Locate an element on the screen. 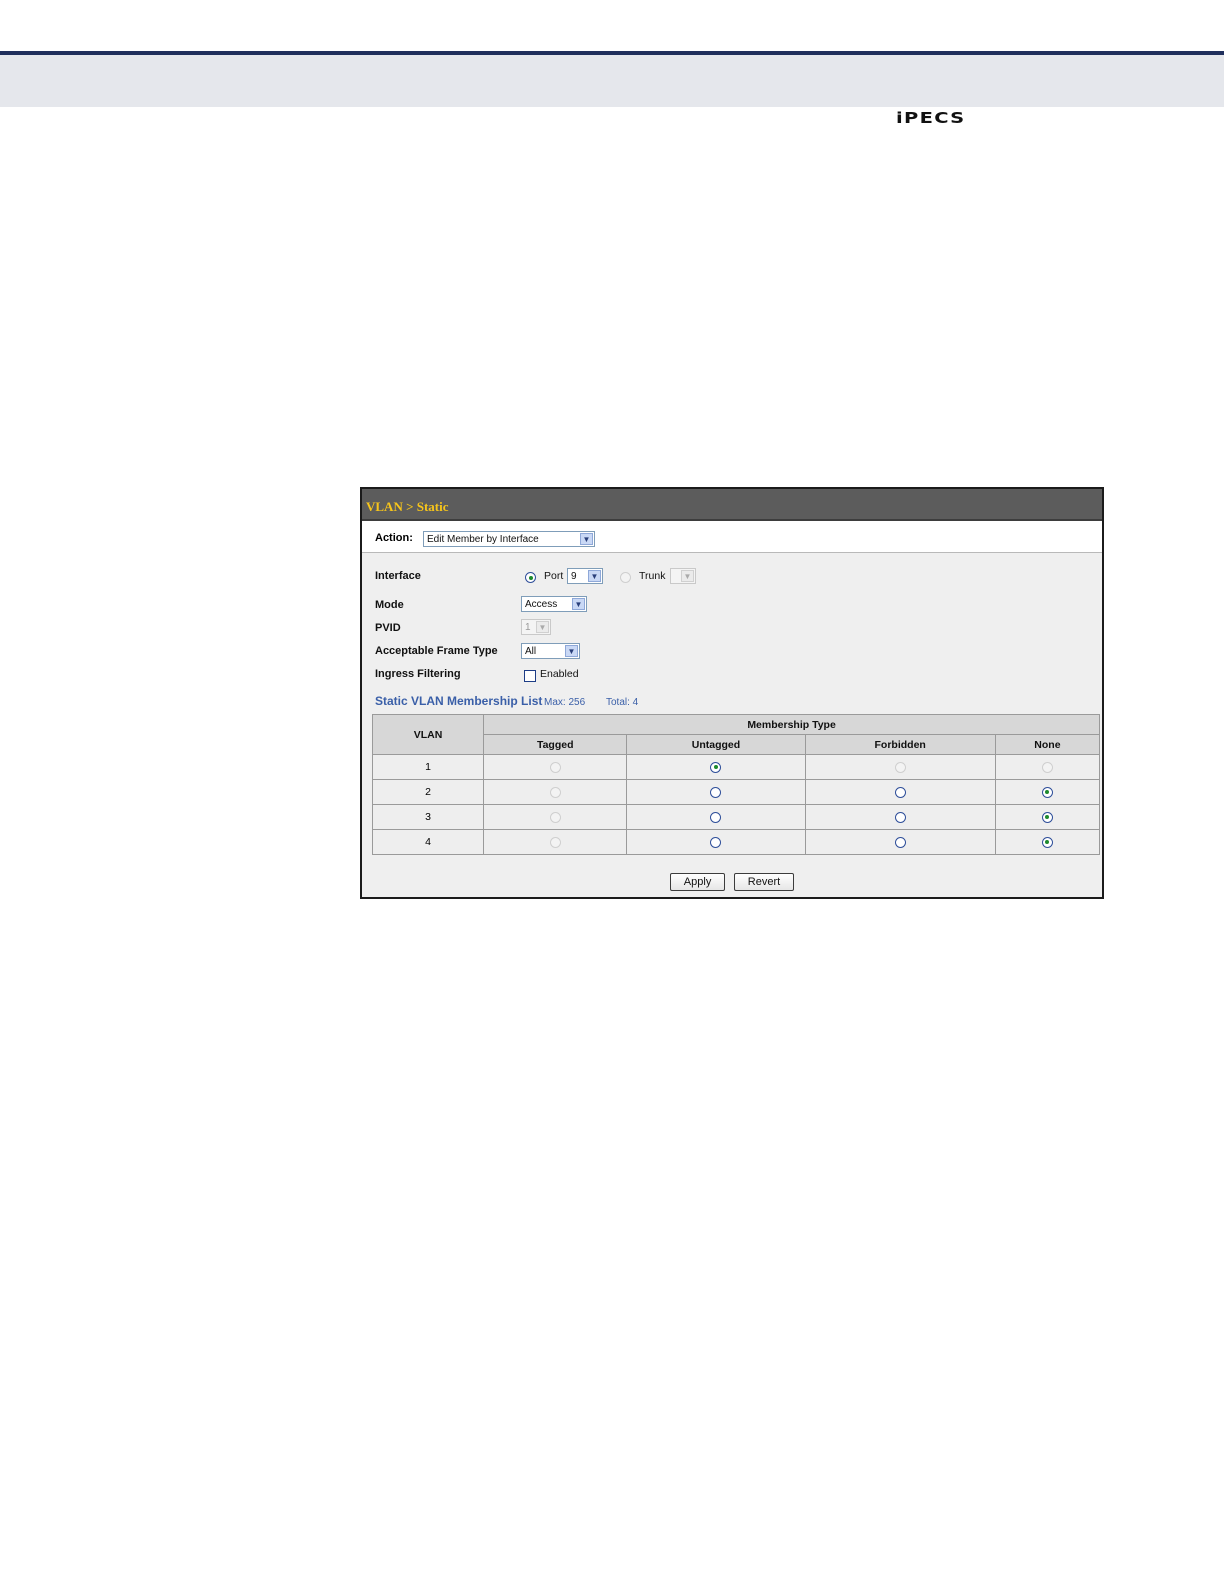  interface-label: Interface is located at coordinates (398, 576).